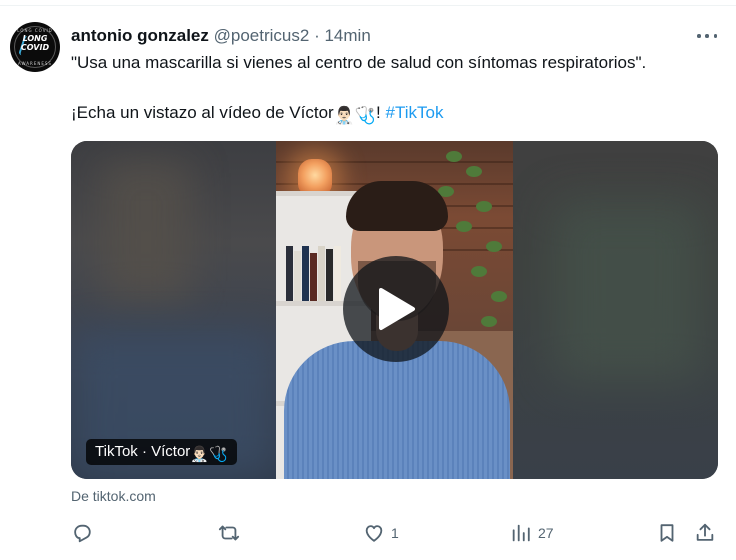 This screenshot has height=560, width=736. What do you see at coordinates (532, 533) in the screenshot?
I see `views-button: 27` at bounding box center [532, 533].